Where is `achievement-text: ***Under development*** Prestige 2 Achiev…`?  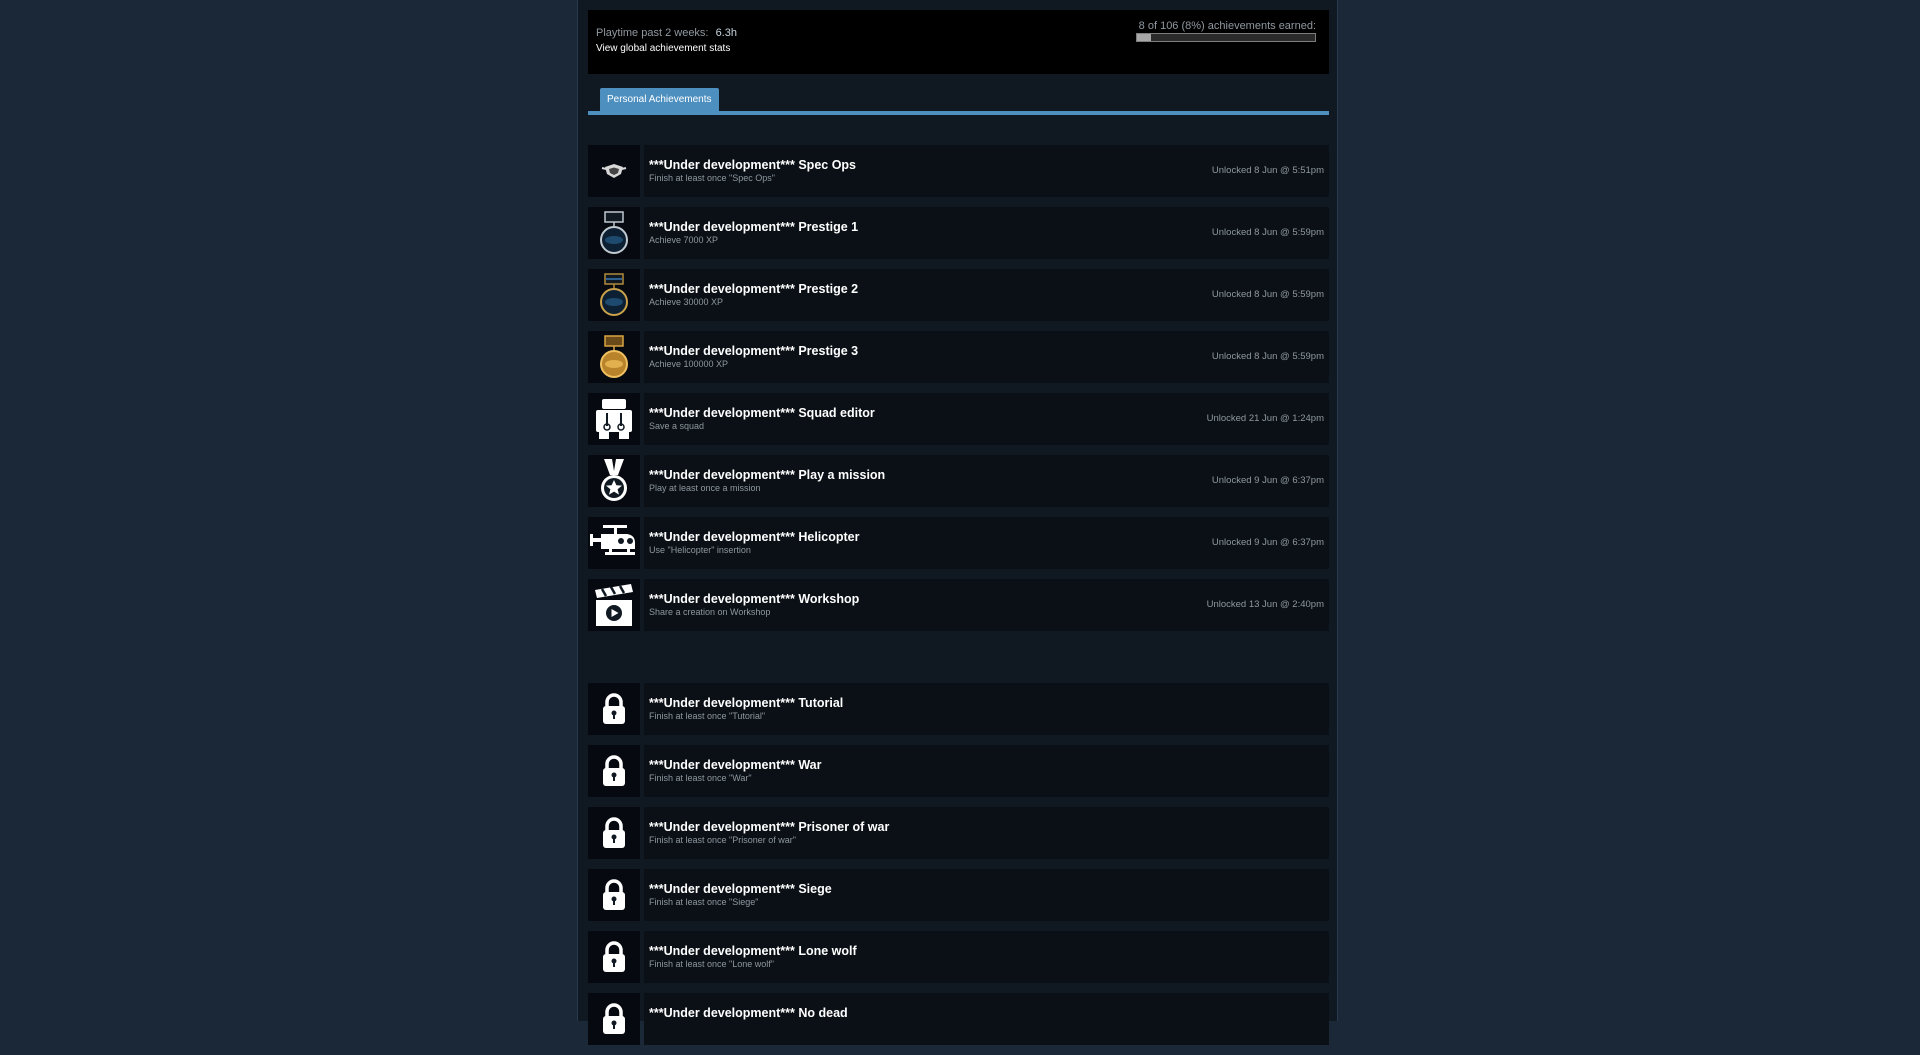
achievement-text: ***Under development*** Prestige 2 Achiev… is located at coordinates (986, 295).